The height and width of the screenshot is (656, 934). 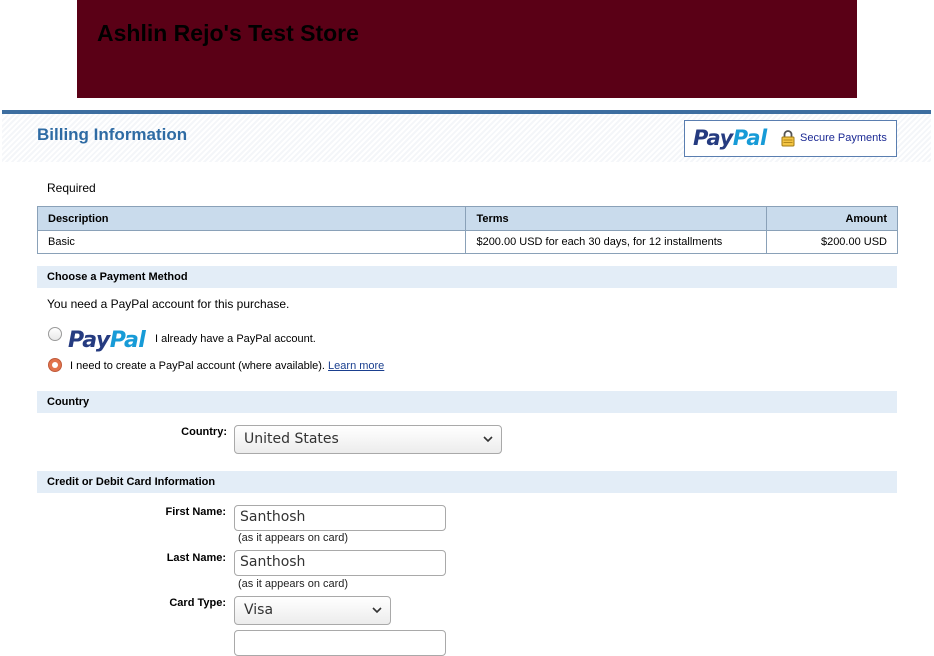 What do you see at coordinates (293, 584) in the screenshot?
I see `last-name-hint: (as it appears on card)` at bounding box center [293, 584].